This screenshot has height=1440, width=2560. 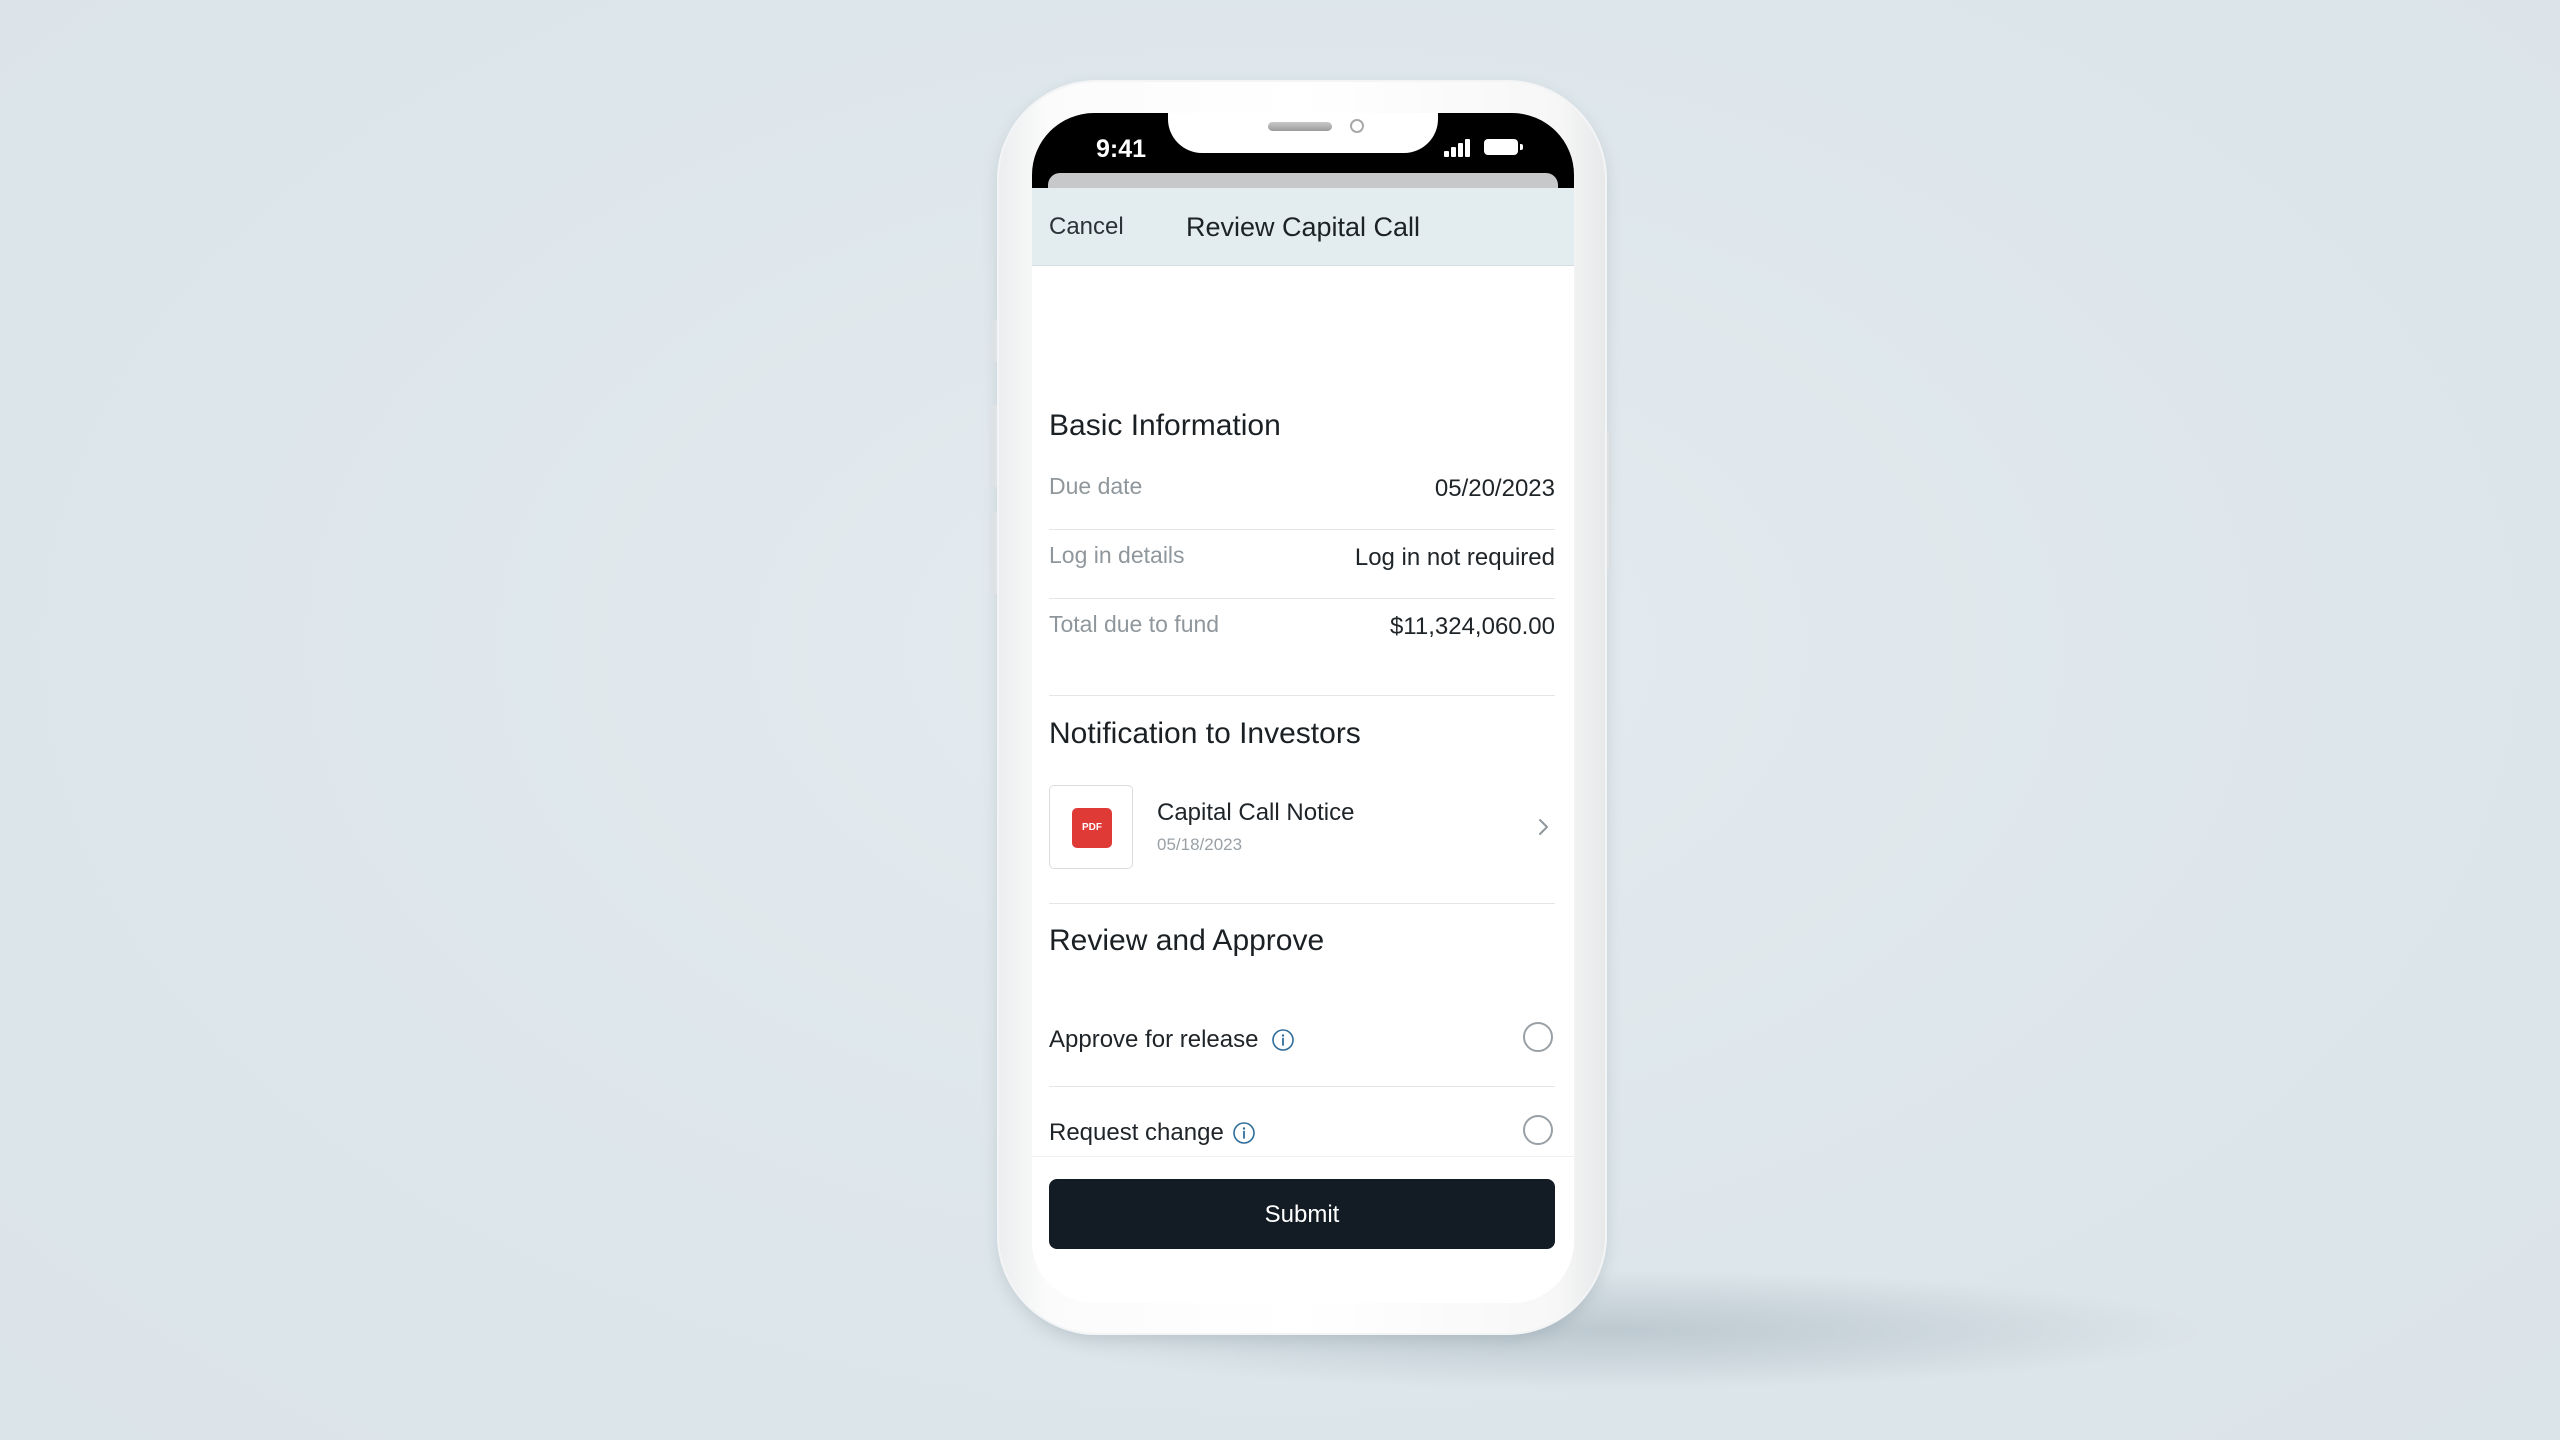 I want to click on notch, so click(x=1303, y=133).